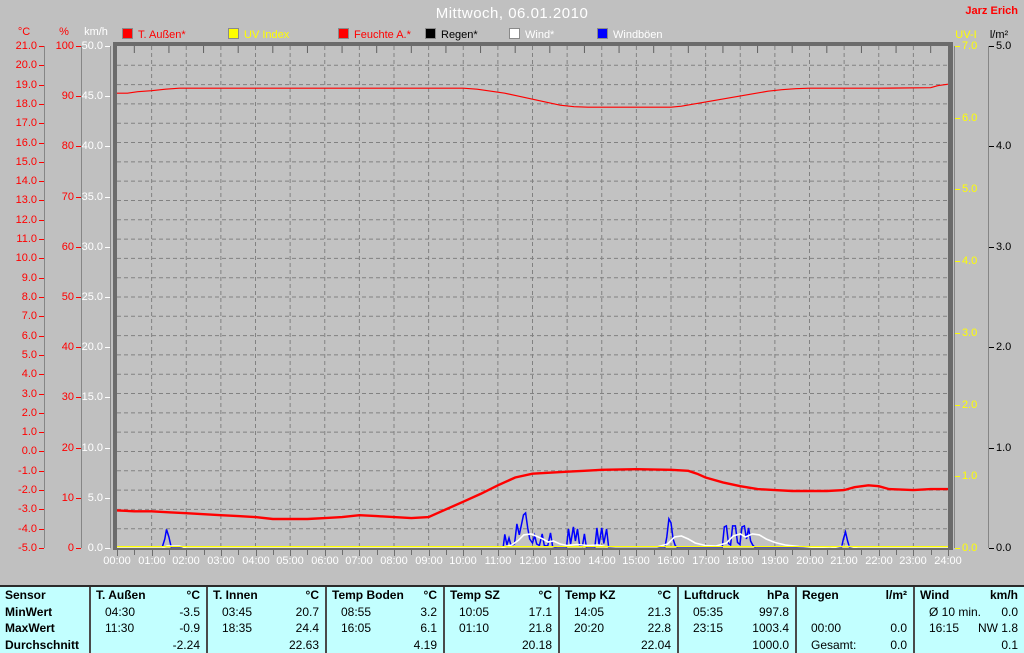 The height and width of the screenshot is (653, 1024). Describe the element at coordinates (27, 471) in the screenshot. I see `axis-ticklabel-temp: -1.0` at that location.